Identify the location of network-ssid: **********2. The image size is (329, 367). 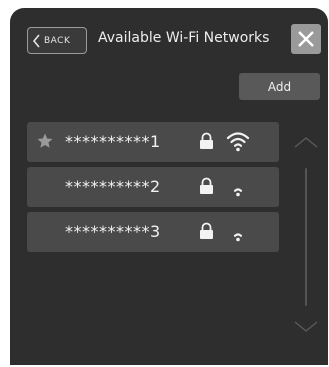
(113, 186).